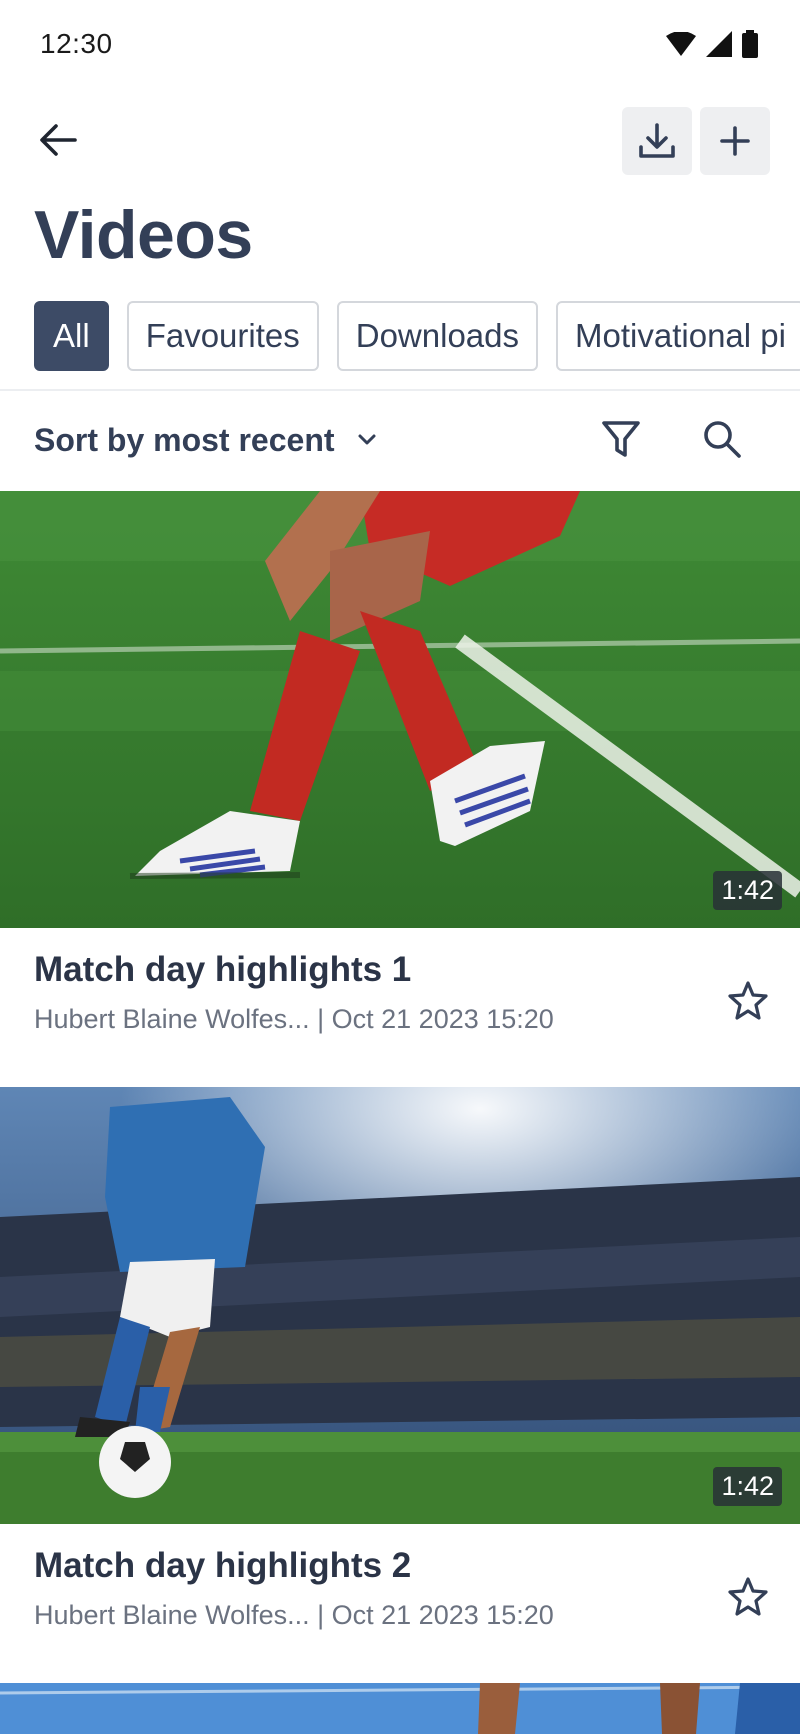  I want to click on signal-icon, so click(719, 44).